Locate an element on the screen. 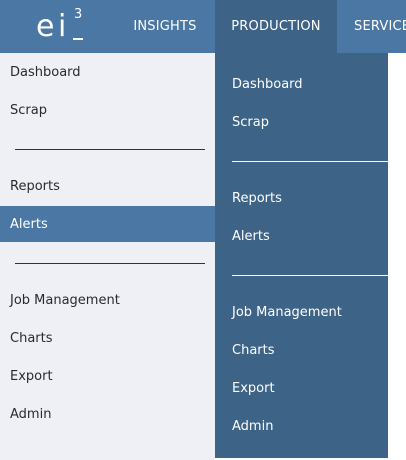 This screenshot has height=460, width=406. main-content-area is located at coordinates (397, 256).